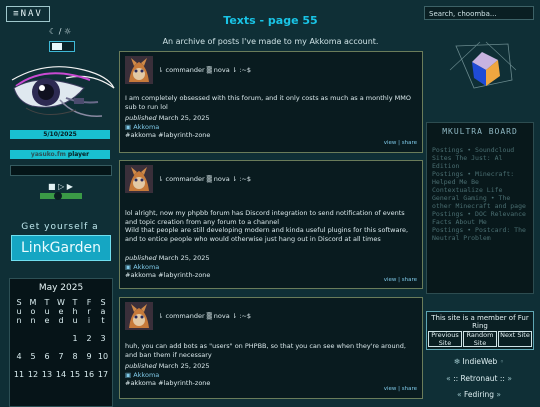 The image size is (540, 407). What do you see at coordinates (60, 154) in the screenshot?
I see `radio-player-label: yasuko.fm player` at bounding box center [60, 154].